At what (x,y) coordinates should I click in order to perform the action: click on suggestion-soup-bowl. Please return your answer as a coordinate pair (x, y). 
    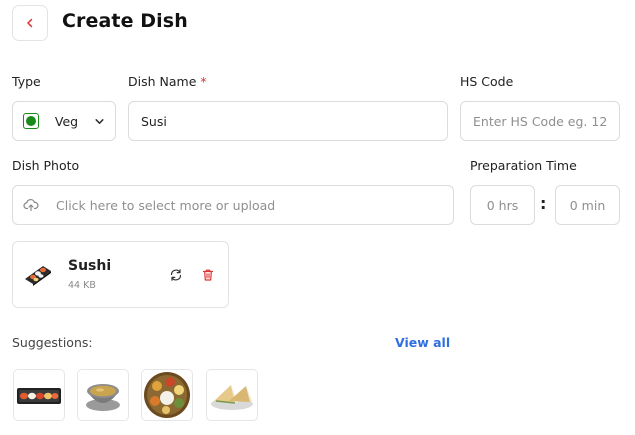
    Looking at the image, I should click on (103, 395).